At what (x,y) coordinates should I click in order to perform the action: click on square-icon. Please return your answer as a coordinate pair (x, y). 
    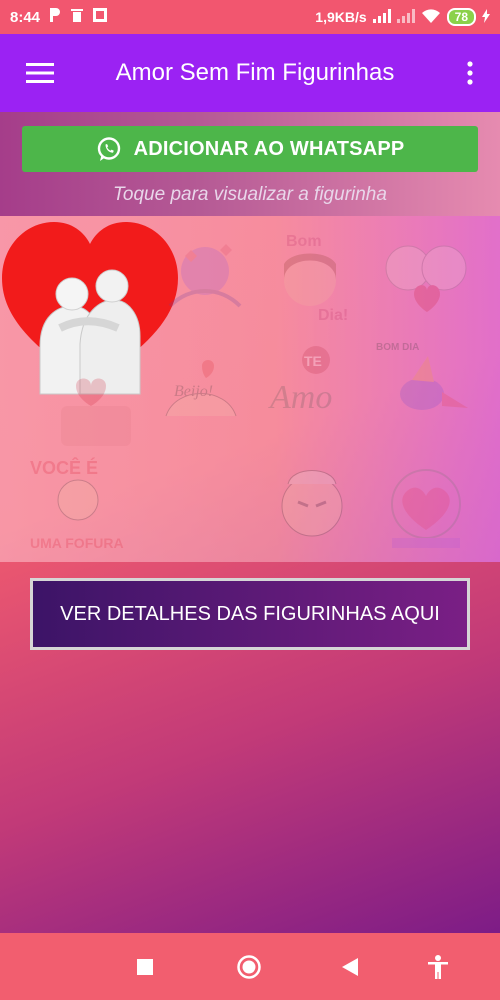
    Looking at the image, I should click on (145, 966).